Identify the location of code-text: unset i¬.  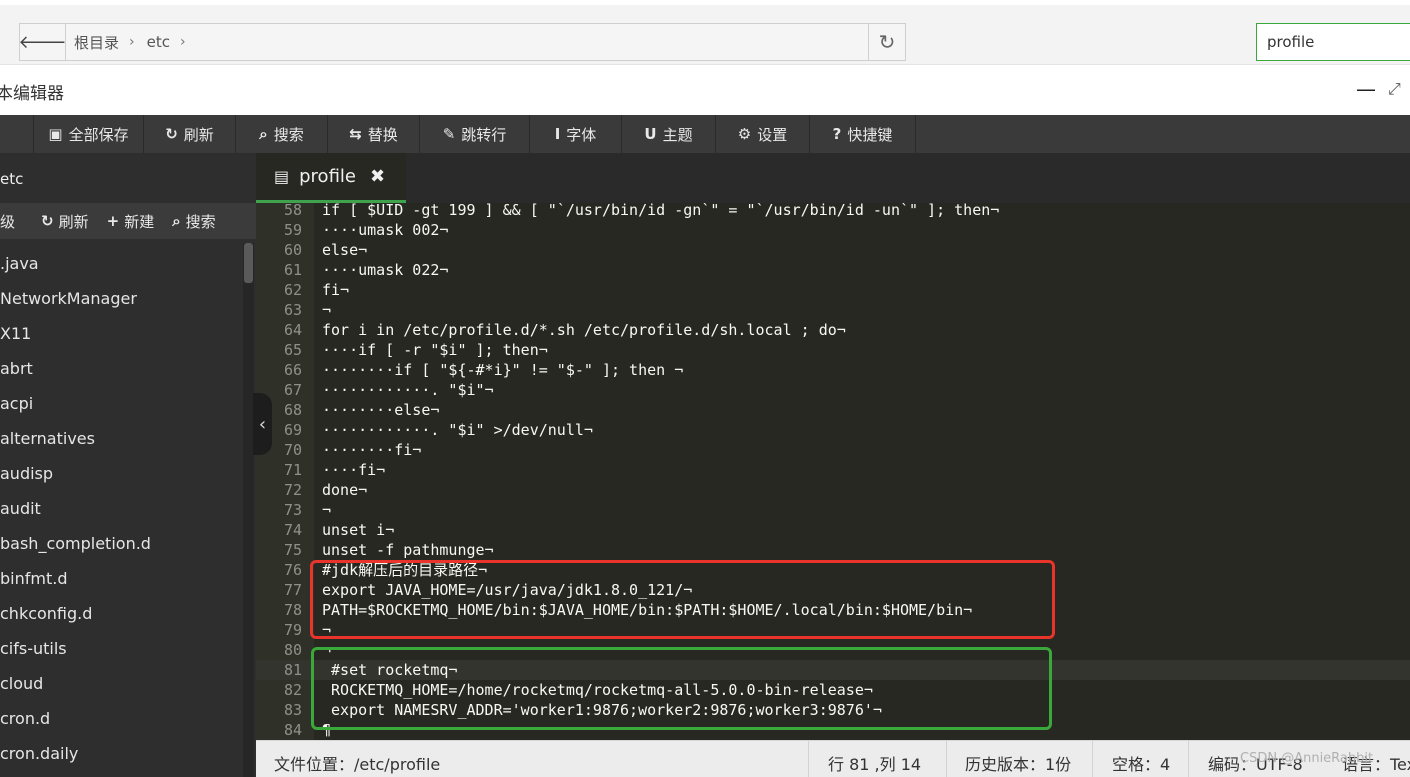
(358, 530).